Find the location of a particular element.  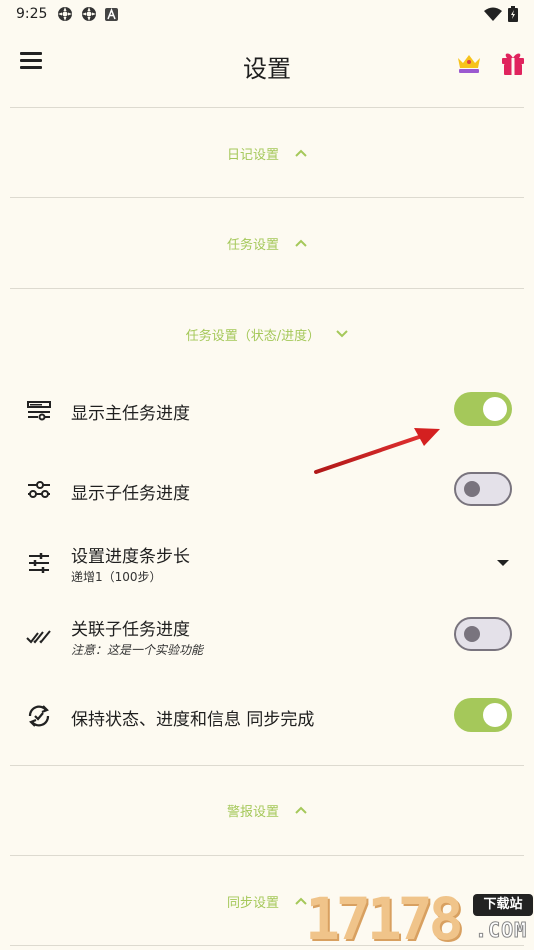

watermark-domain: .COM is located at coordinates (501, 930).